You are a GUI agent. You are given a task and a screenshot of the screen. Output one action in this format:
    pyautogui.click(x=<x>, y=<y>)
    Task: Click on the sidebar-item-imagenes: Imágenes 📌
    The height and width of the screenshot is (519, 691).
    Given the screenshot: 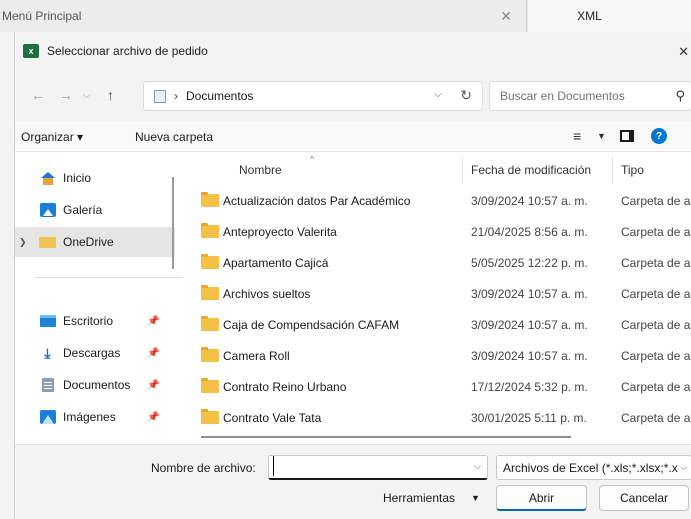 What is the action you would take?
    pyautogui.click(x=95, y=417)
    